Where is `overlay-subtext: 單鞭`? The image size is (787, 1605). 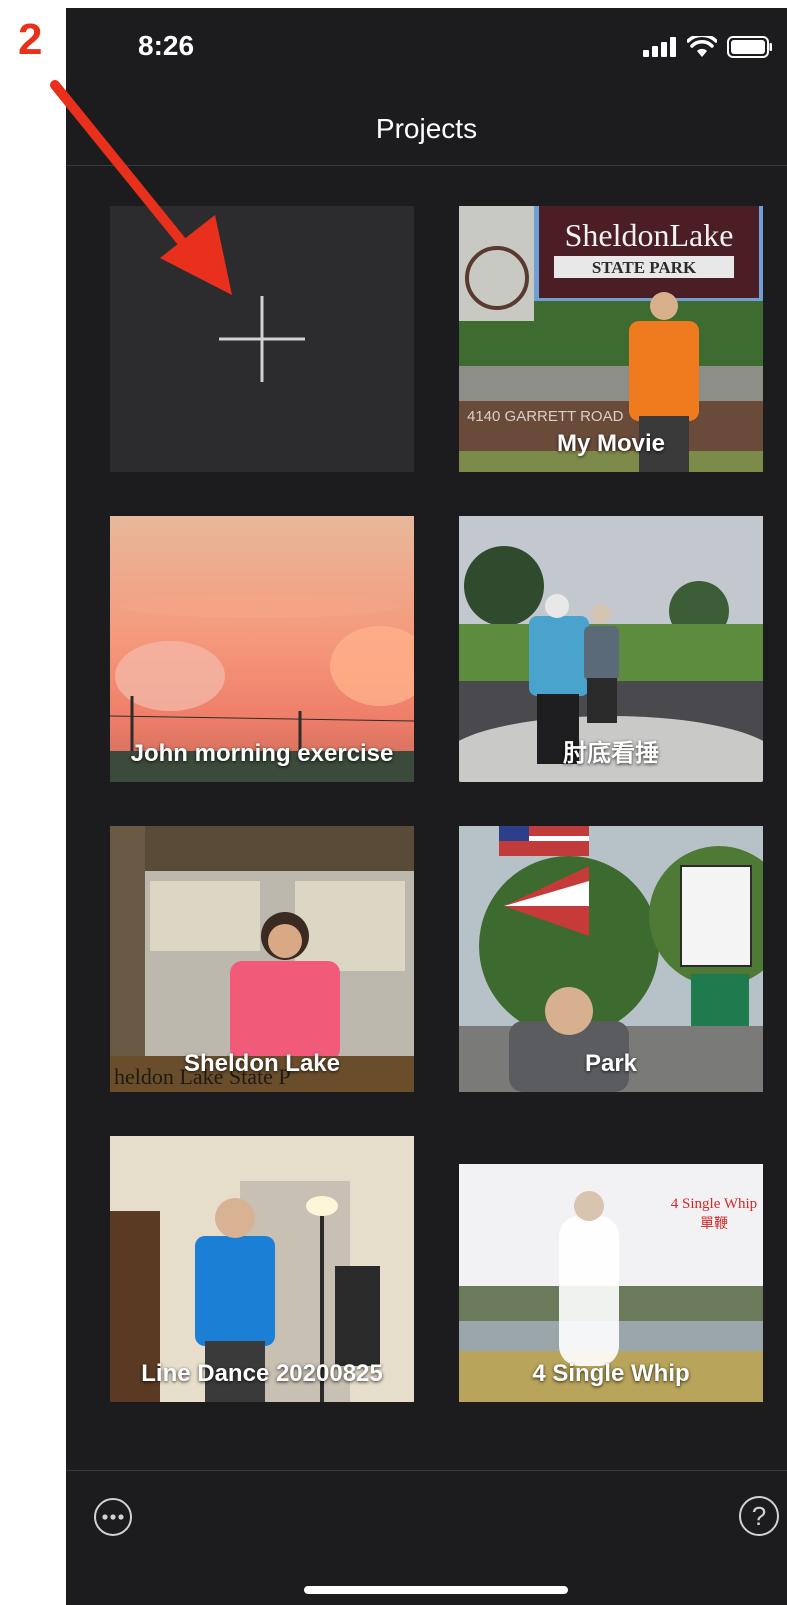 overlay-subtext: 單鞭 is located at coordinates (714, 1224).